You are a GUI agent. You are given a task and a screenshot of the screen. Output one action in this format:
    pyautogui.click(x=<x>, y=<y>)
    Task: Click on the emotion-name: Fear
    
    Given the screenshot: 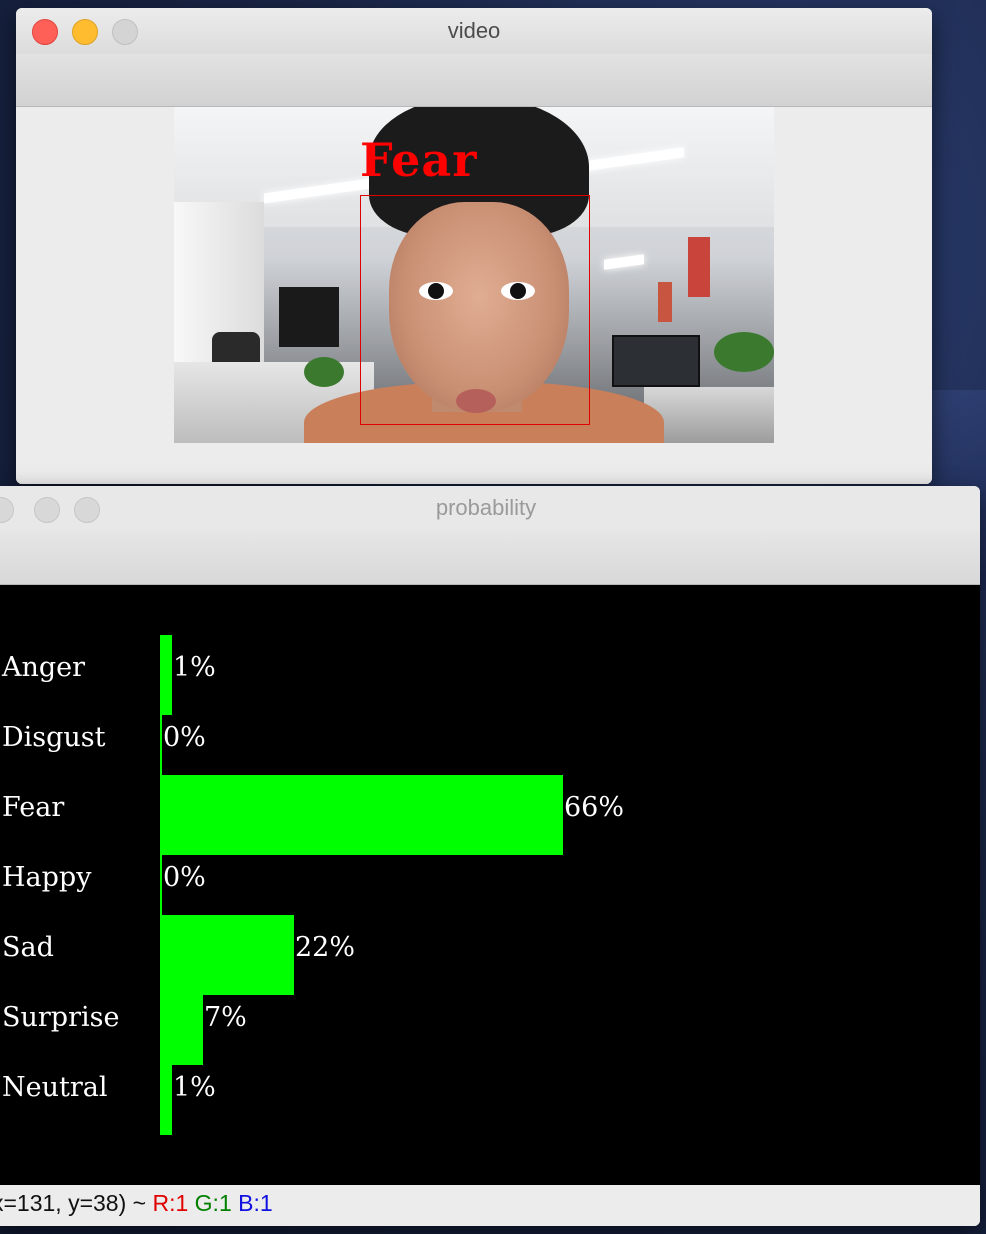 What is the action you would take?
    pyautogui.click(x=33, y=807)
    